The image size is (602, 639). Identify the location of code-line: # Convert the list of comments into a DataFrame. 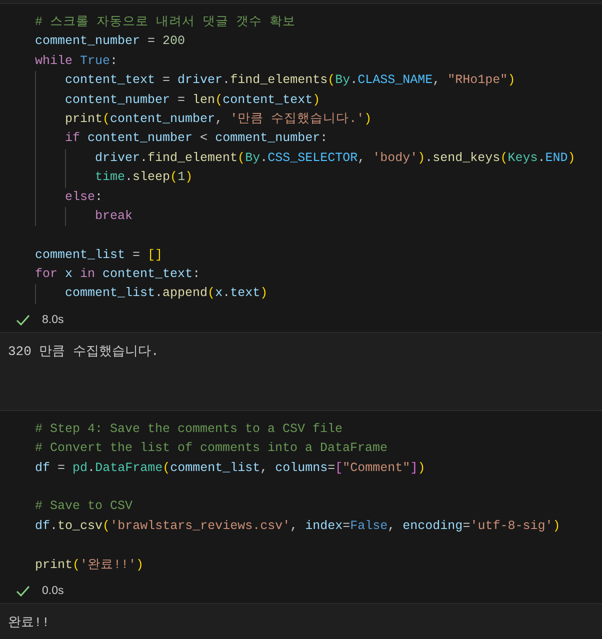
(211, 449).